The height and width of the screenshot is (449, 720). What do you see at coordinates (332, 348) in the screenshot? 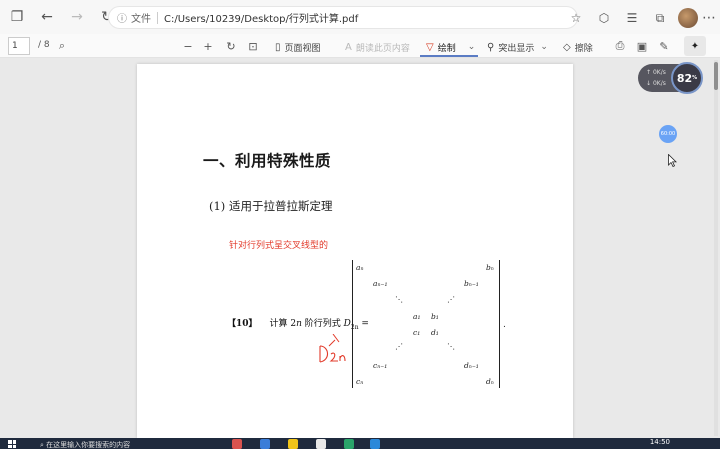
I see `handwritten-annotation` at bounding box center [332, 348].